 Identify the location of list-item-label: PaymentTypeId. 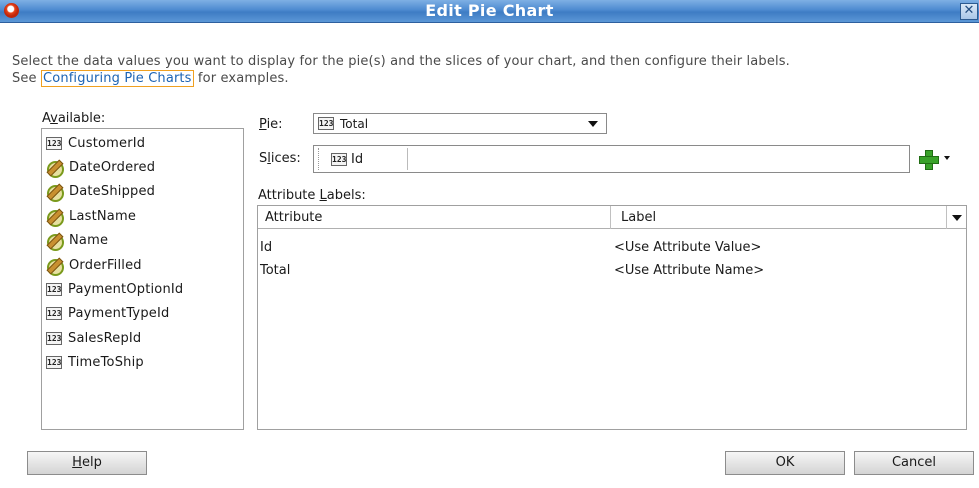
(119, 314).